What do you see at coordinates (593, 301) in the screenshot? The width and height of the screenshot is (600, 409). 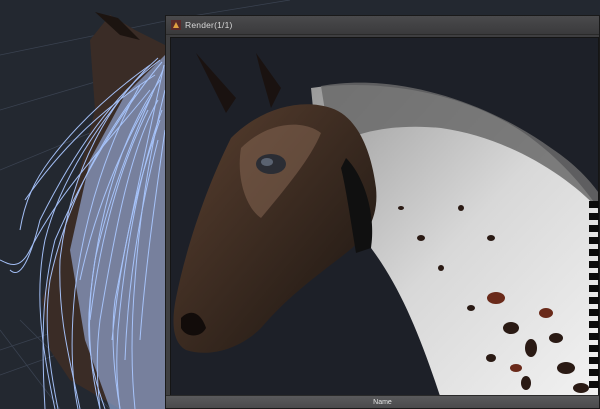 I see `render-scale-strip` at bounding box center [593, 301].